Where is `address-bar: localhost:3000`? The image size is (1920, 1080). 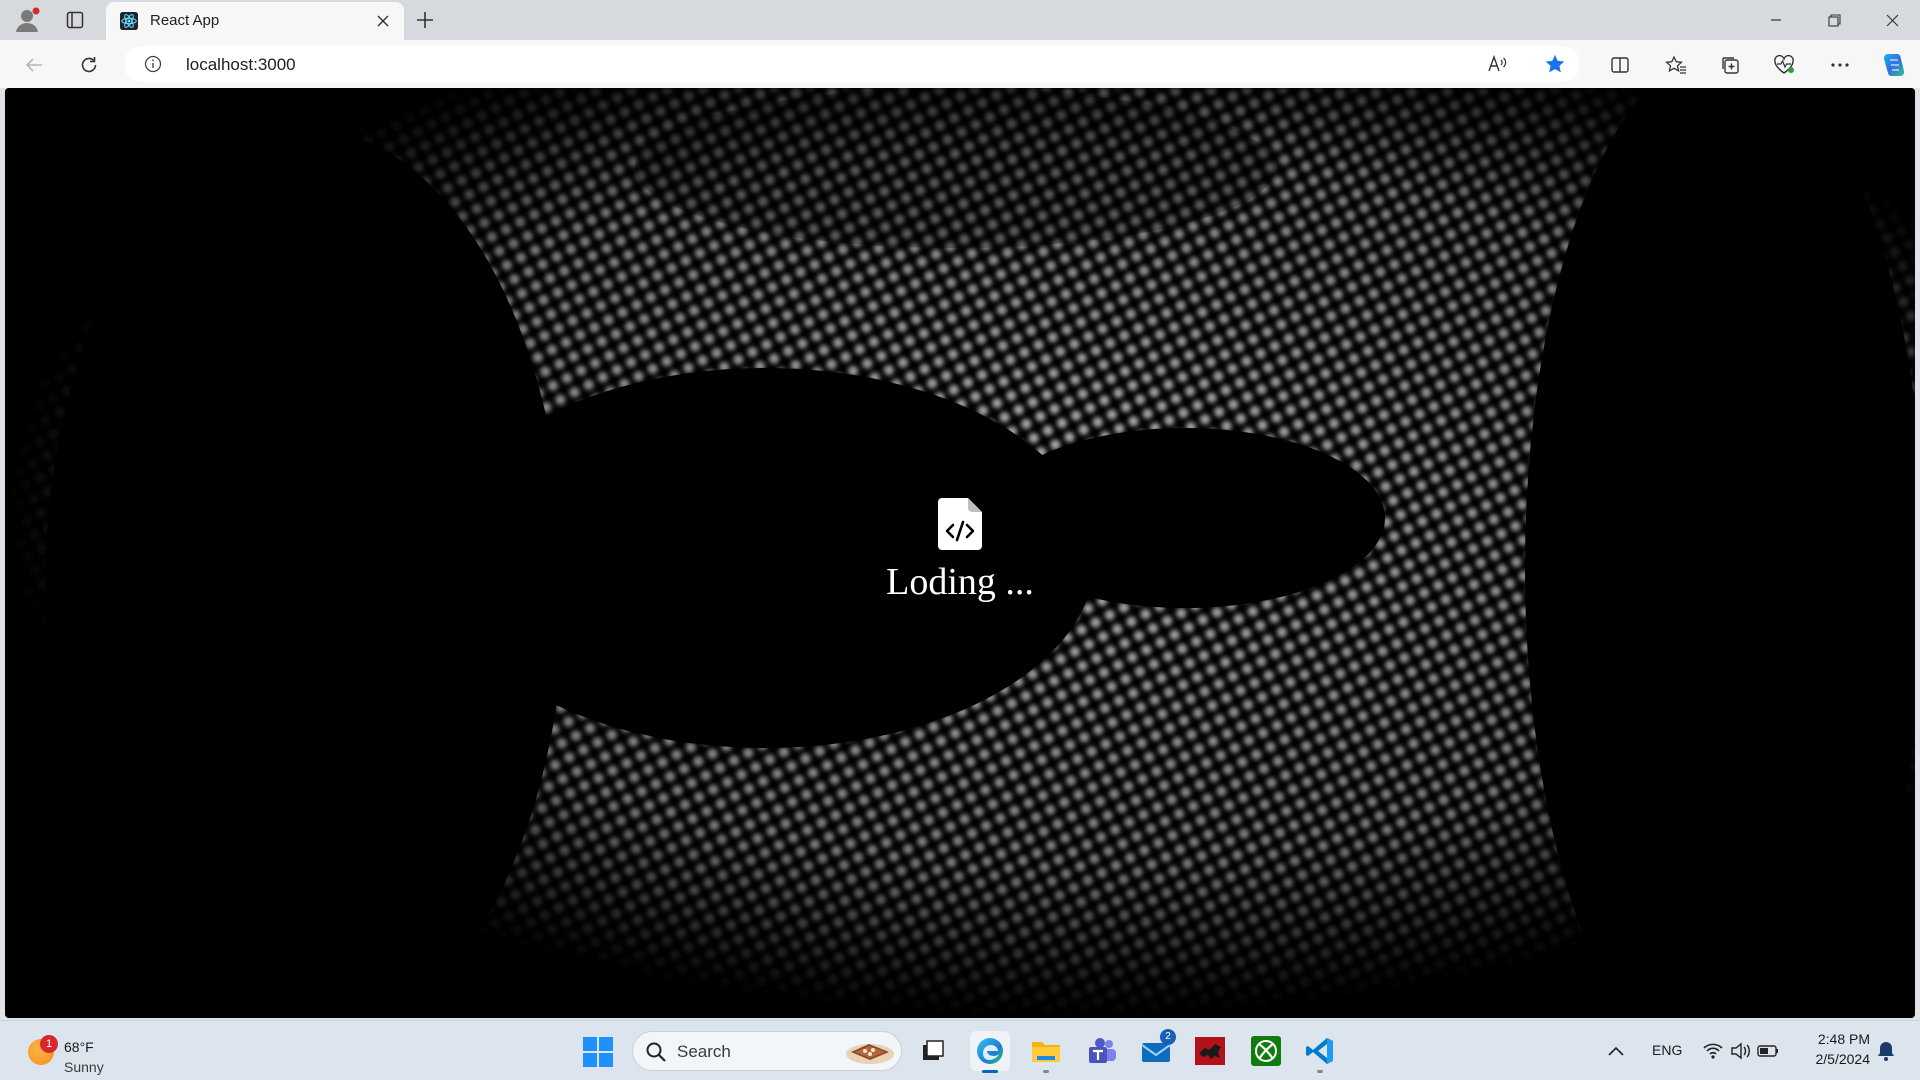 address-bar: localhost:3000 is located at coordinates (852, 64).